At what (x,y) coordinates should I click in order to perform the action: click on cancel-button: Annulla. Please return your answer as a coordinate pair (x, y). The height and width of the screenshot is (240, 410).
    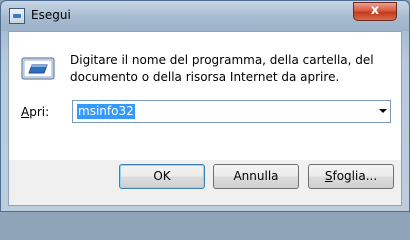
    Looking at the image, I should click on (256, 176).